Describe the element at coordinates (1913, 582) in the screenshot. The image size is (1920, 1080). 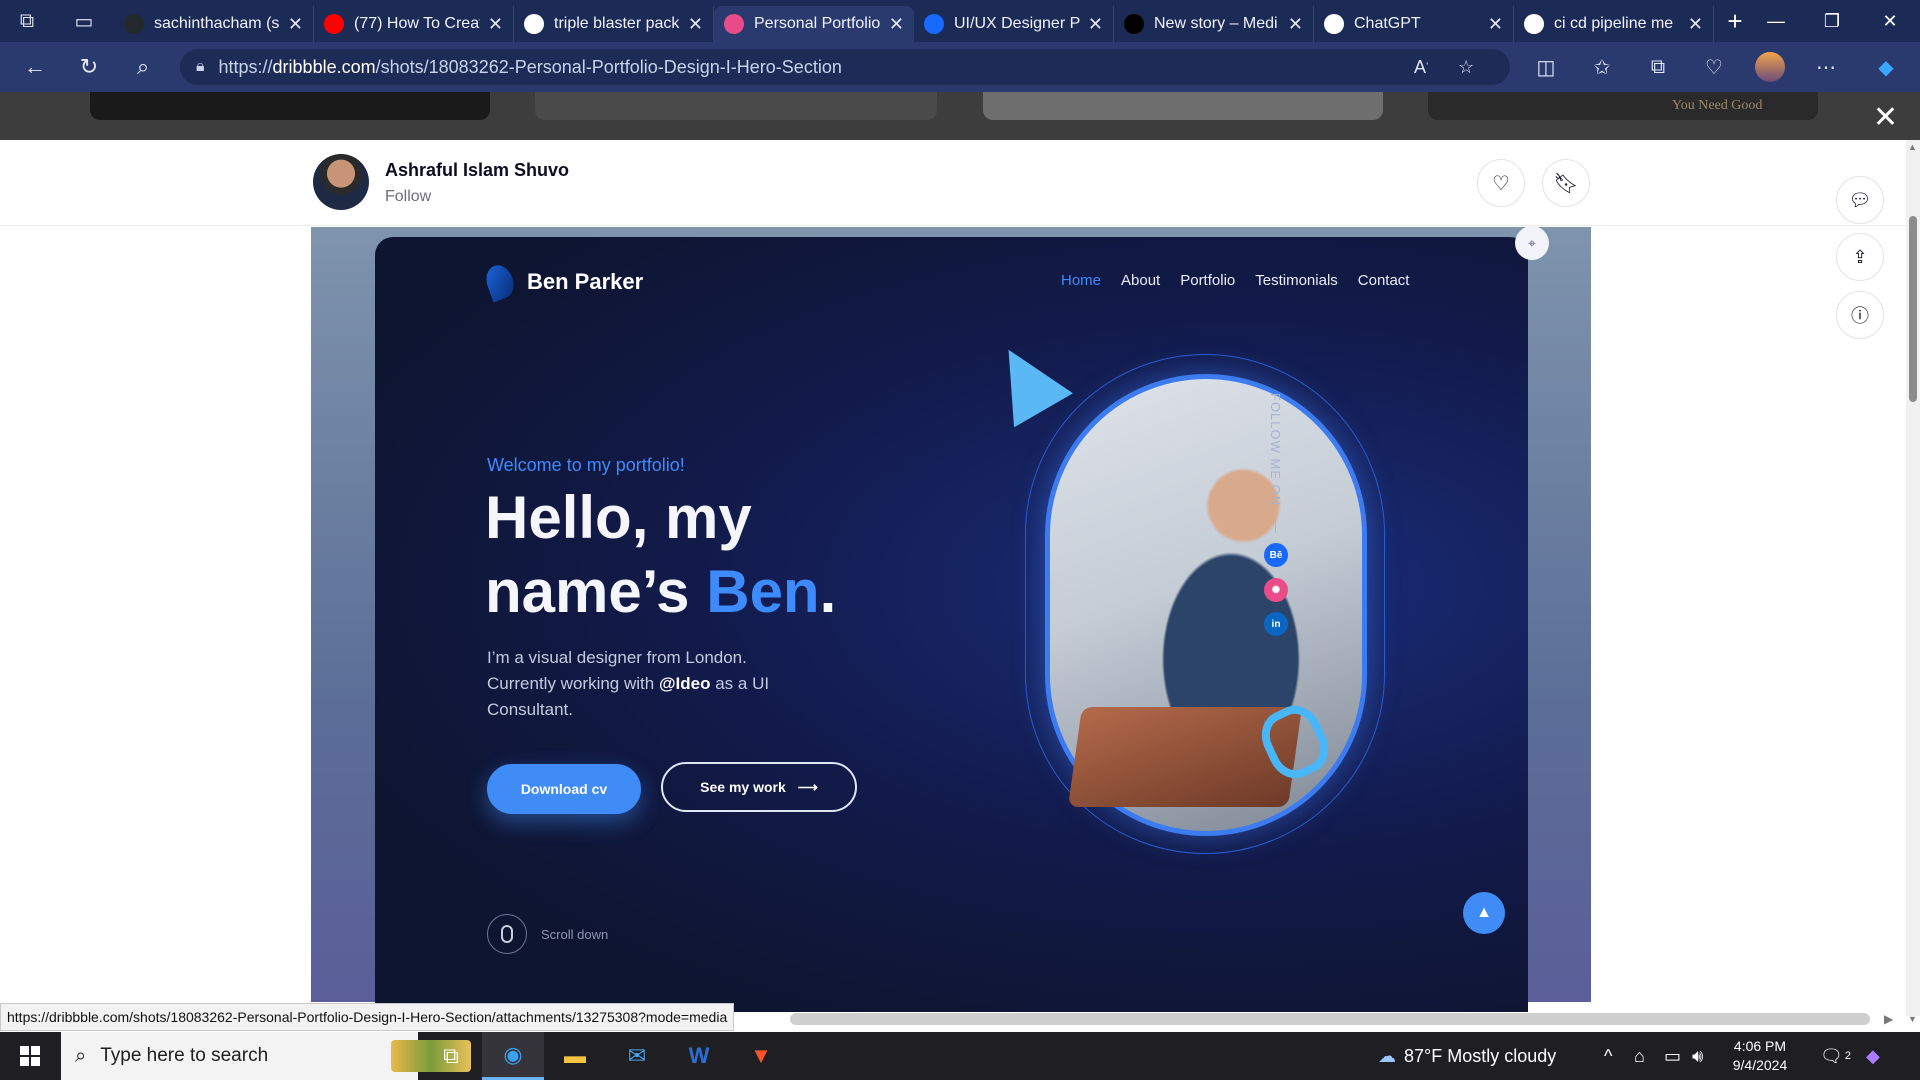
I see `vertical-scrollbar: ▲ ▼` at that location.